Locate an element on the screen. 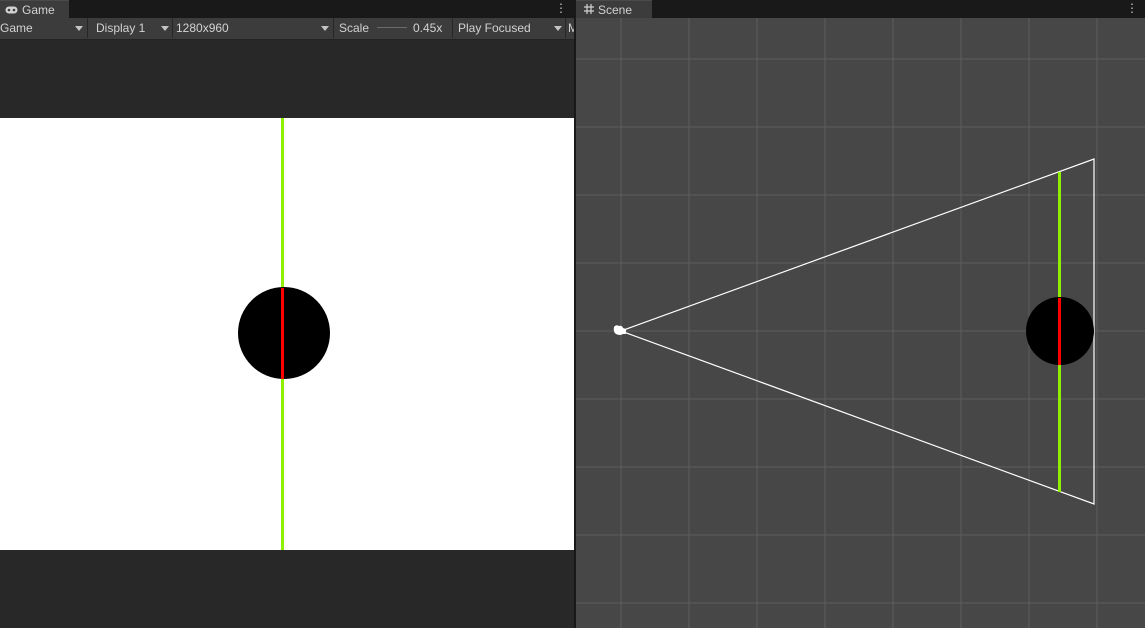  game-tab-bar: Game ⋮ is located at coordinates (287, 9).